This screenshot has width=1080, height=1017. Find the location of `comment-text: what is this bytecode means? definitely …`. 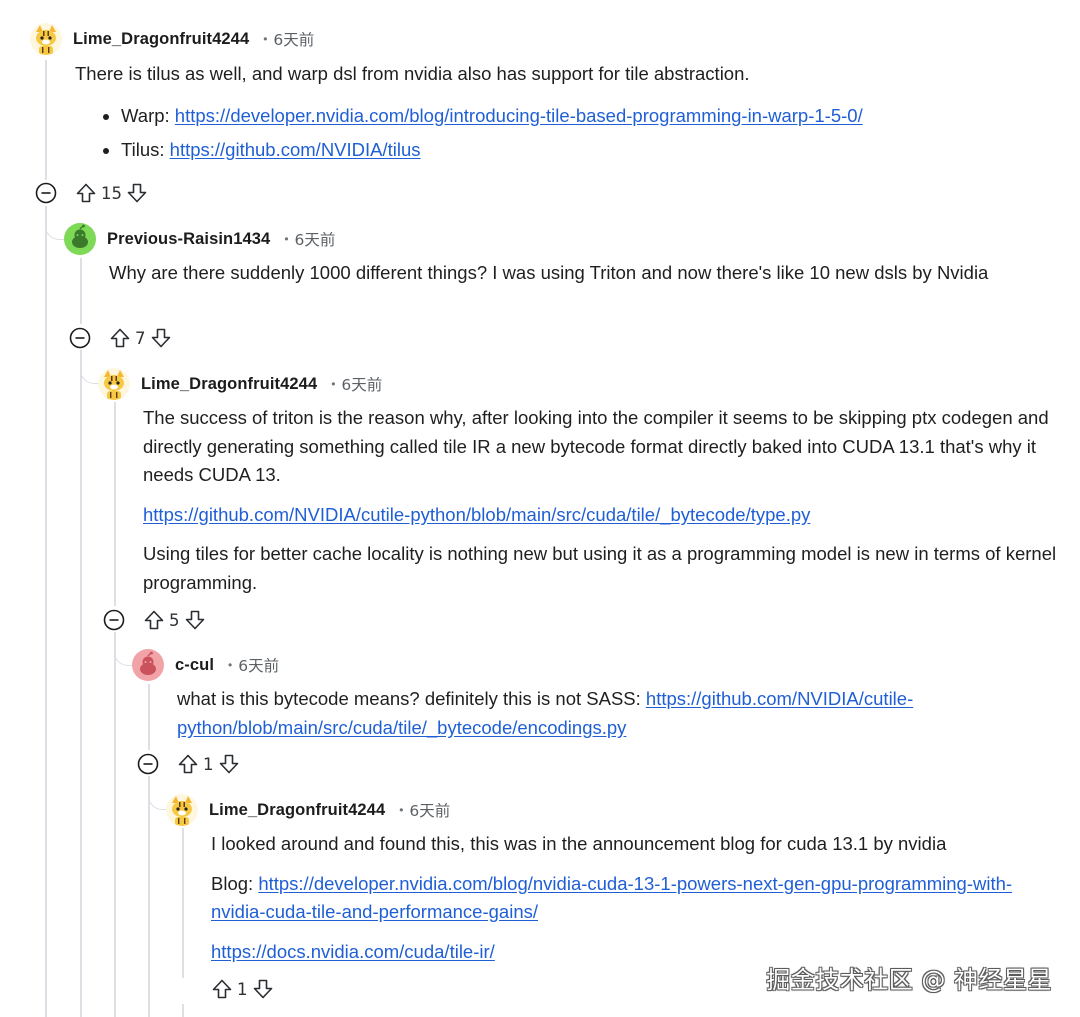

comment-text: what is this bytecode means? definitely … is located at coordinates (411, 698).